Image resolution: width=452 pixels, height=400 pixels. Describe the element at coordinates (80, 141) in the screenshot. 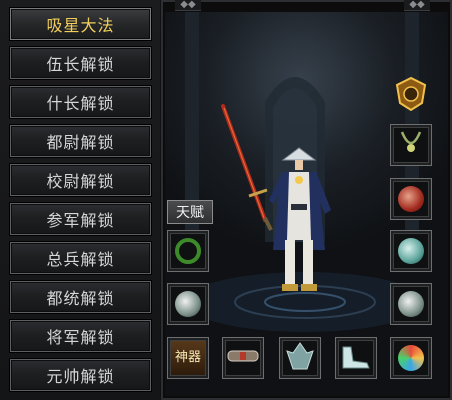

I see `menu-item-duwei: 都尉解锁` at that location.